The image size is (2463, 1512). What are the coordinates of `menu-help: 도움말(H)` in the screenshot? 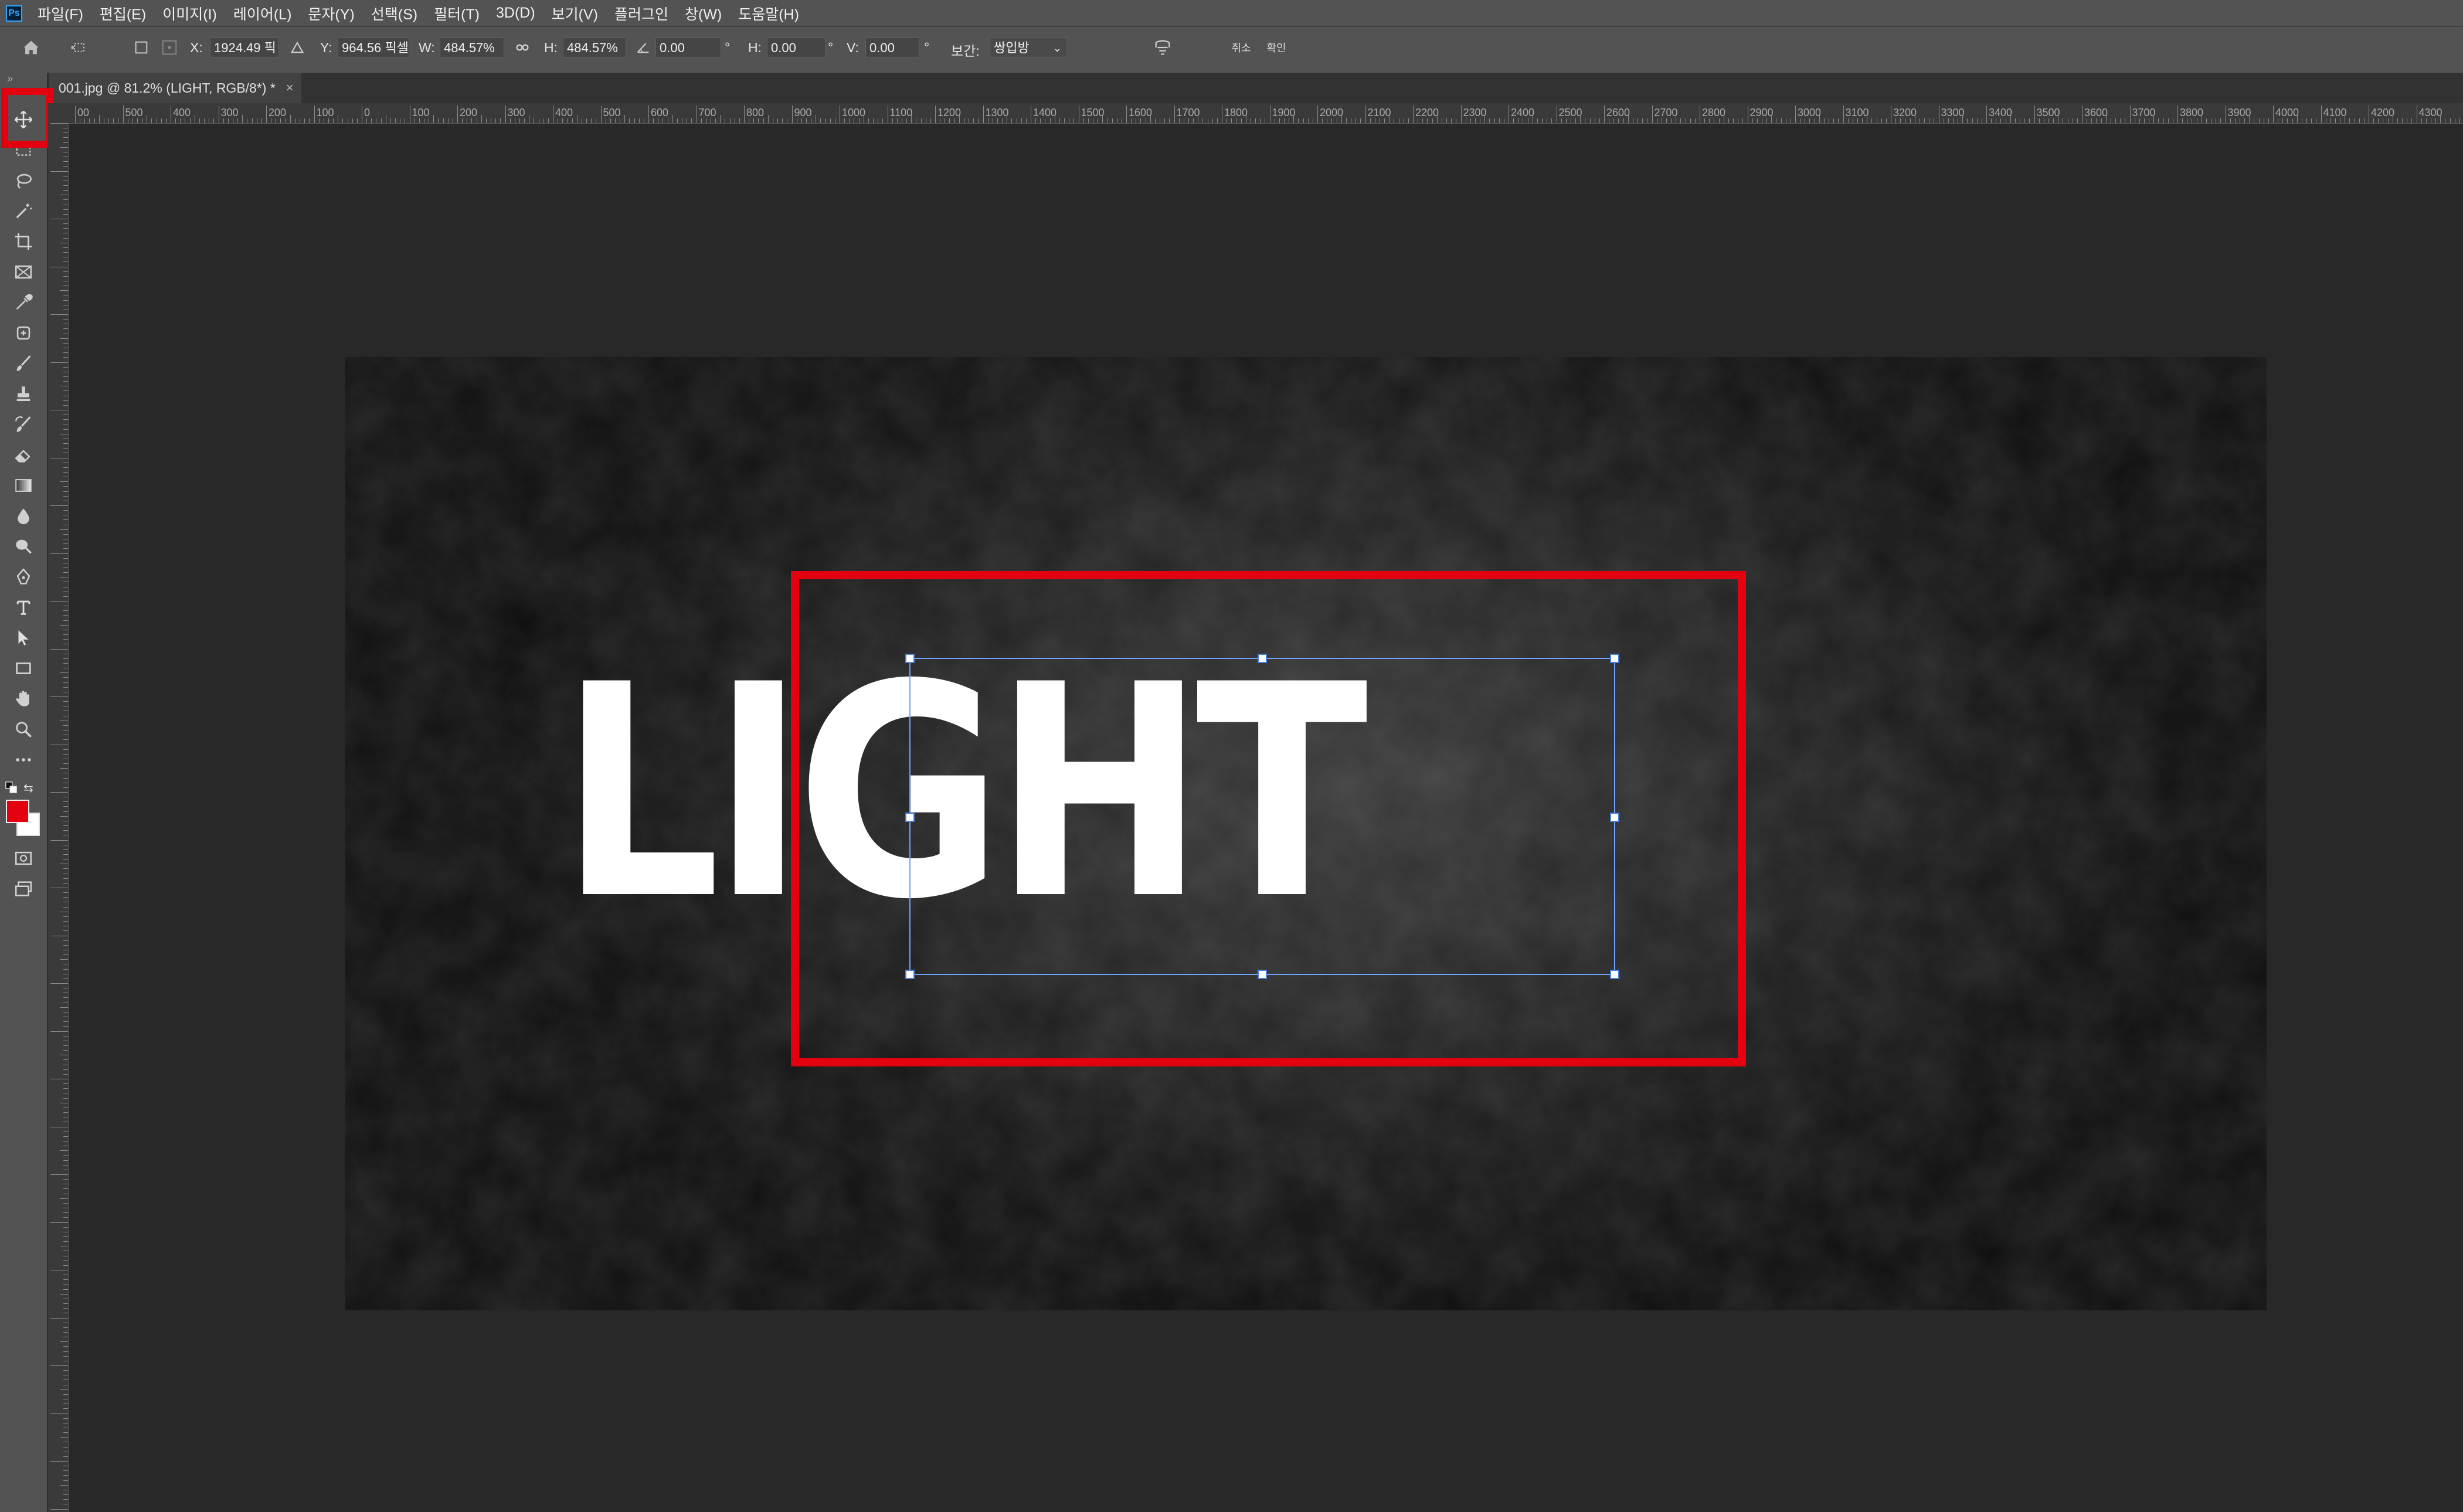 It's located at (769, 13).